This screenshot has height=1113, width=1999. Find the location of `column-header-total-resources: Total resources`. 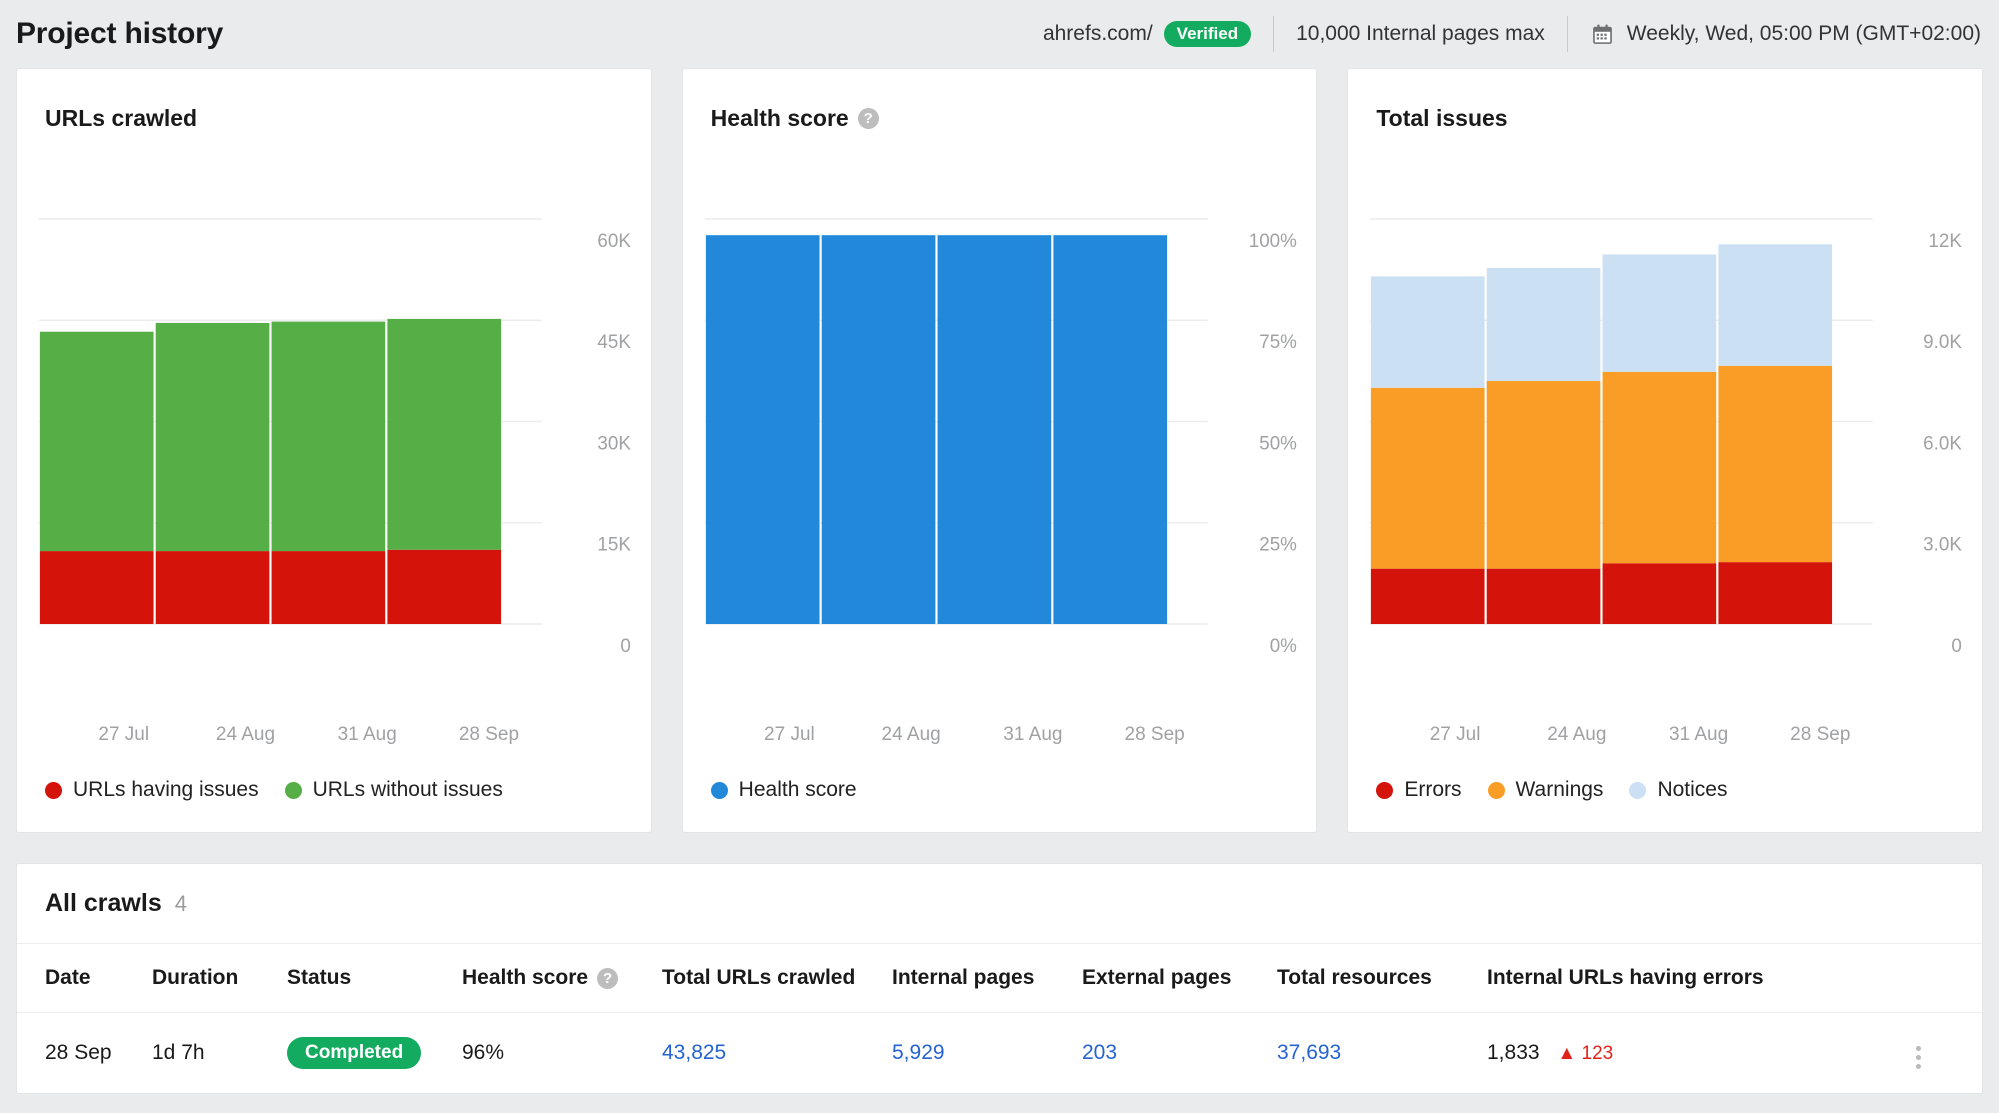

column-header-total-resources: Total resources is located at coordinates (1382, 978).